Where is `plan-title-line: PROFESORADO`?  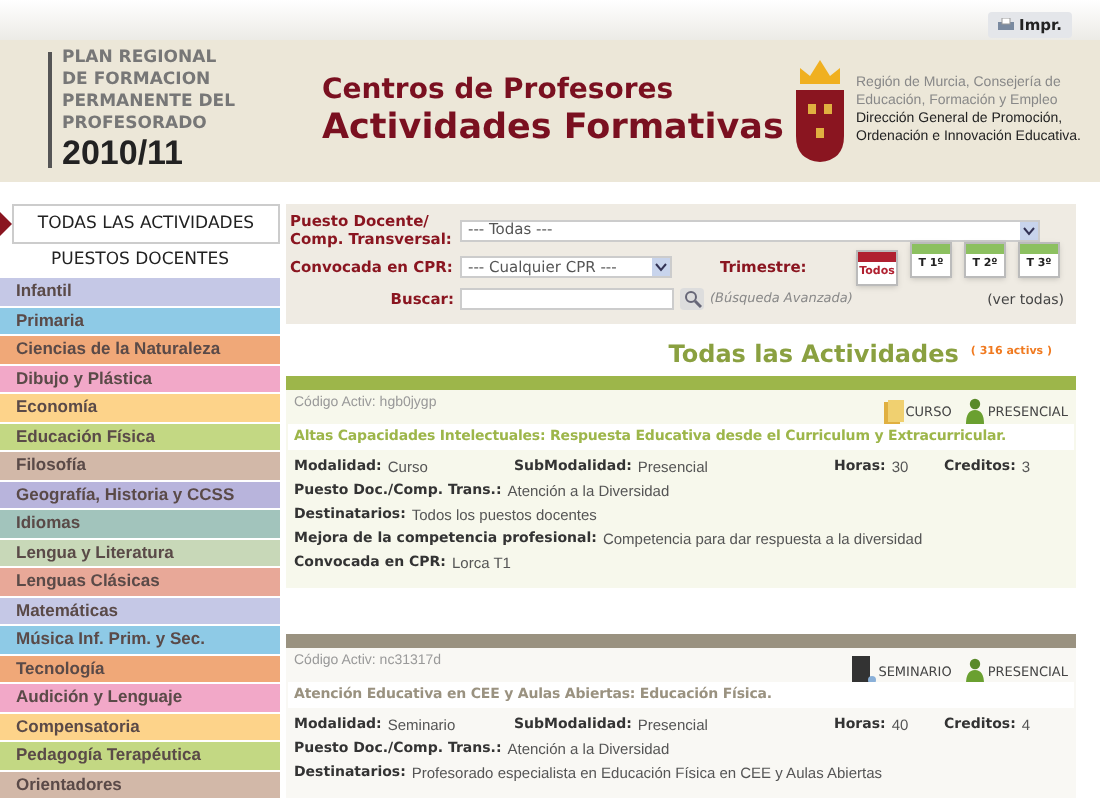 plan-title-line: PROFESORADO is located at coordinates (135, 125).